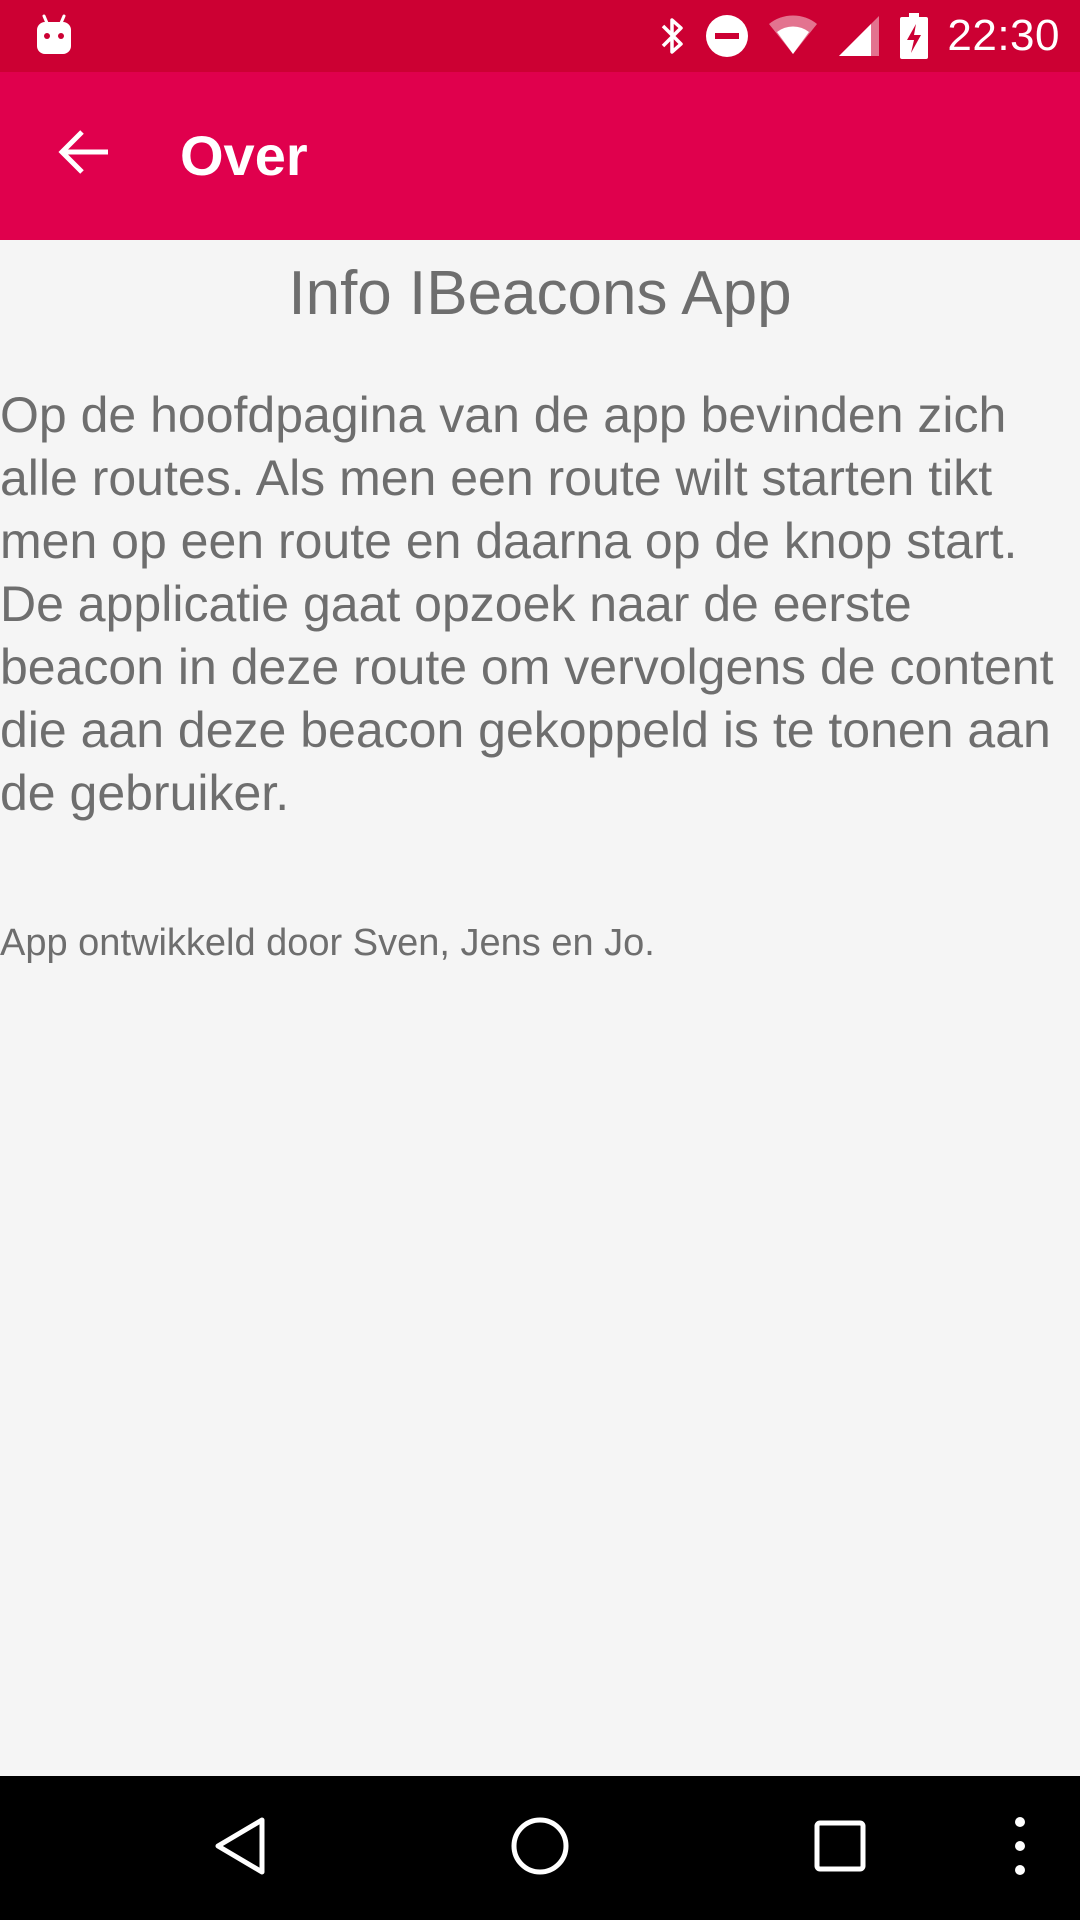 The image size is (1080, 1920). Describe the element at coordinates (244, 155) in the screenshot. I see `page-title: Over` at that location.